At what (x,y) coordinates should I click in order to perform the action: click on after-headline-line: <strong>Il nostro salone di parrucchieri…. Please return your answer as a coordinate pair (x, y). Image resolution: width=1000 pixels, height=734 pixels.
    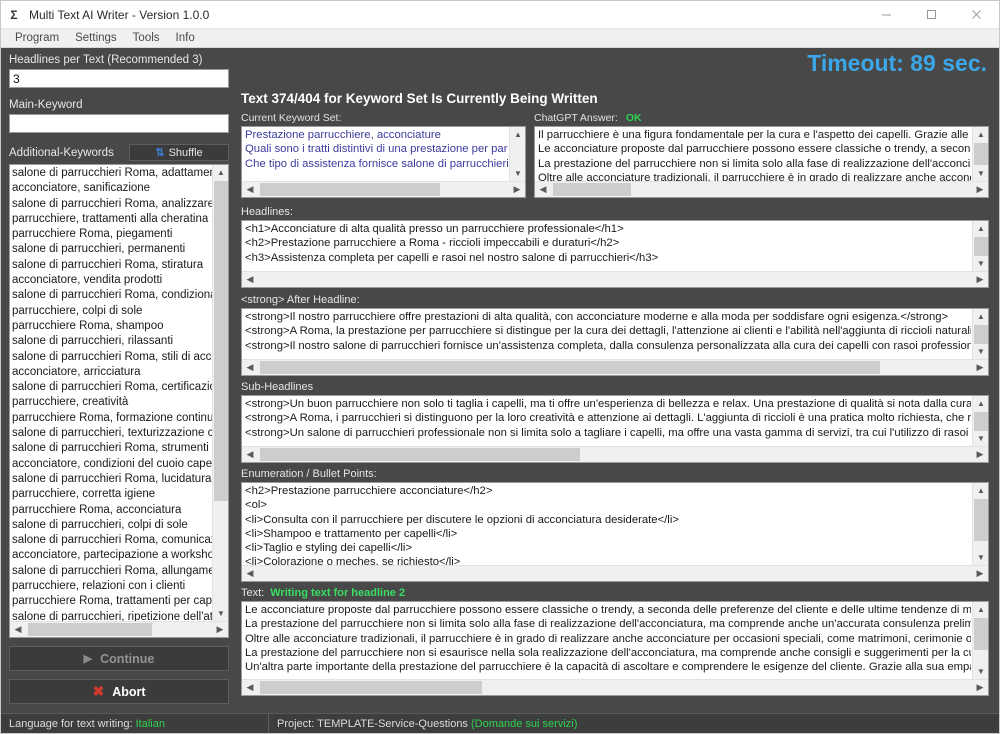
    Looking at the image, I should click on (608, 345).